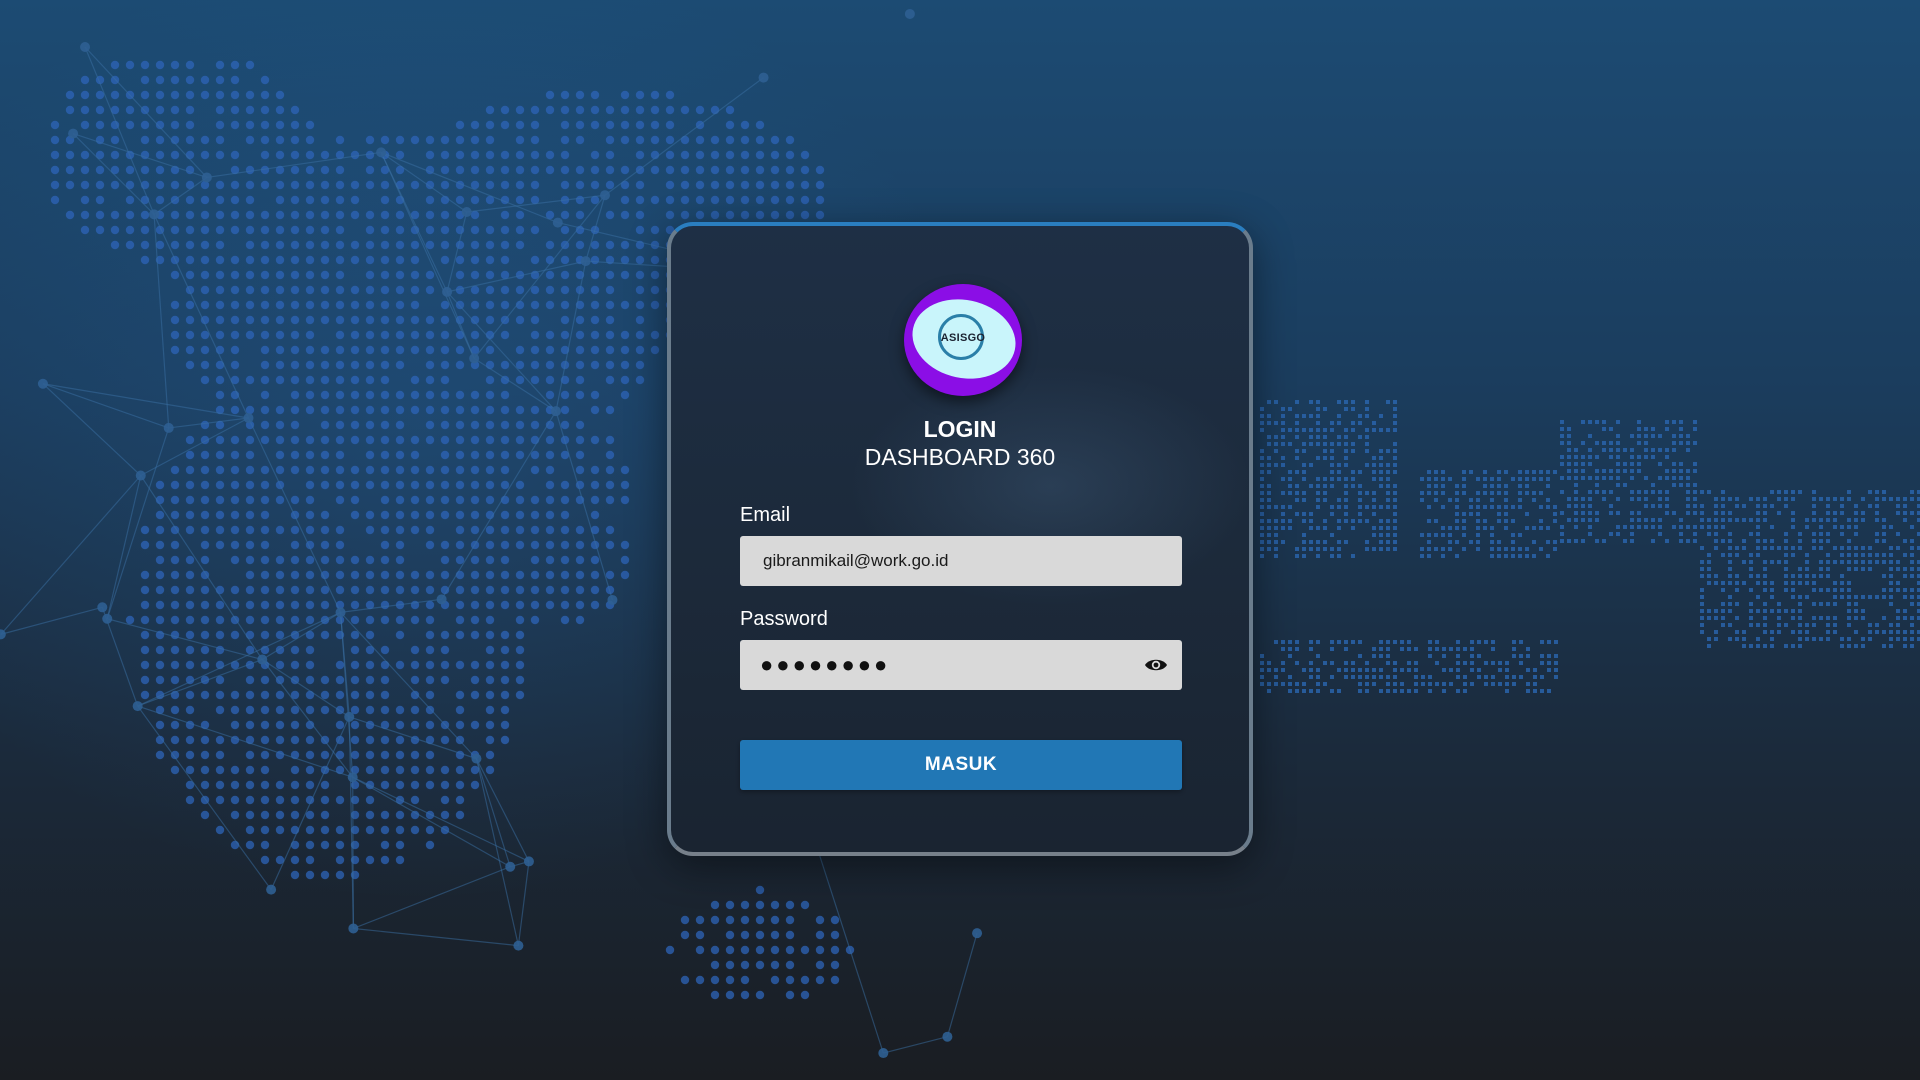 The width and height of the screenshot is (1920, 1080). Describe the element at coordinates (765, 515) in the screenshot. I see `email-label: Email` at that location.